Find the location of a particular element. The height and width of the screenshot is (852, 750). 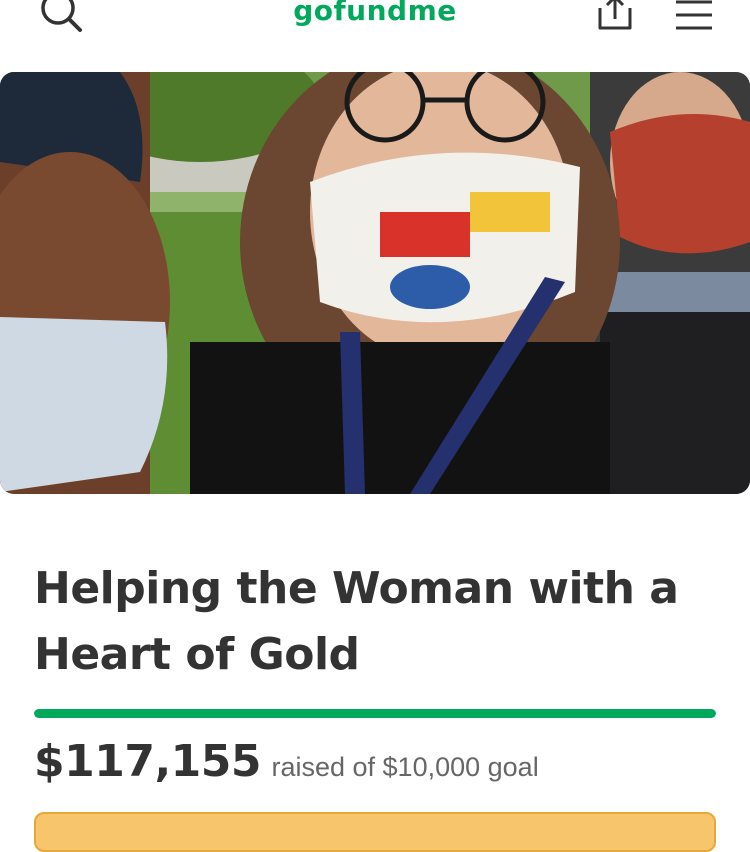

progress-bar-fill is located at coordinates (375, 713).